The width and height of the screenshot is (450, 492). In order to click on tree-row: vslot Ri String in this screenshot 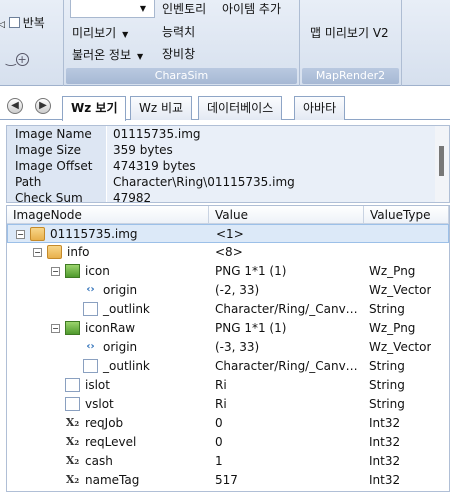, I will do `click(228, 404)`.